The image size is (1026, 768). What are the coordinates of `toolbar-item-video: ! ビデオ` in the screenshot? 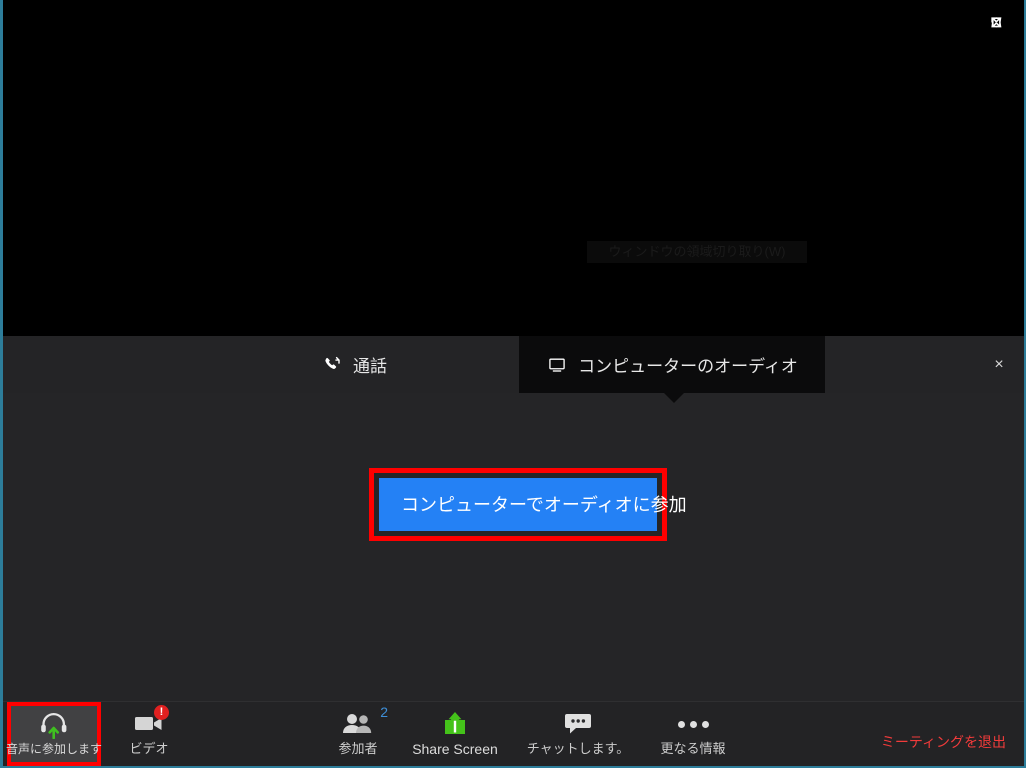 It's located at (149, 734).